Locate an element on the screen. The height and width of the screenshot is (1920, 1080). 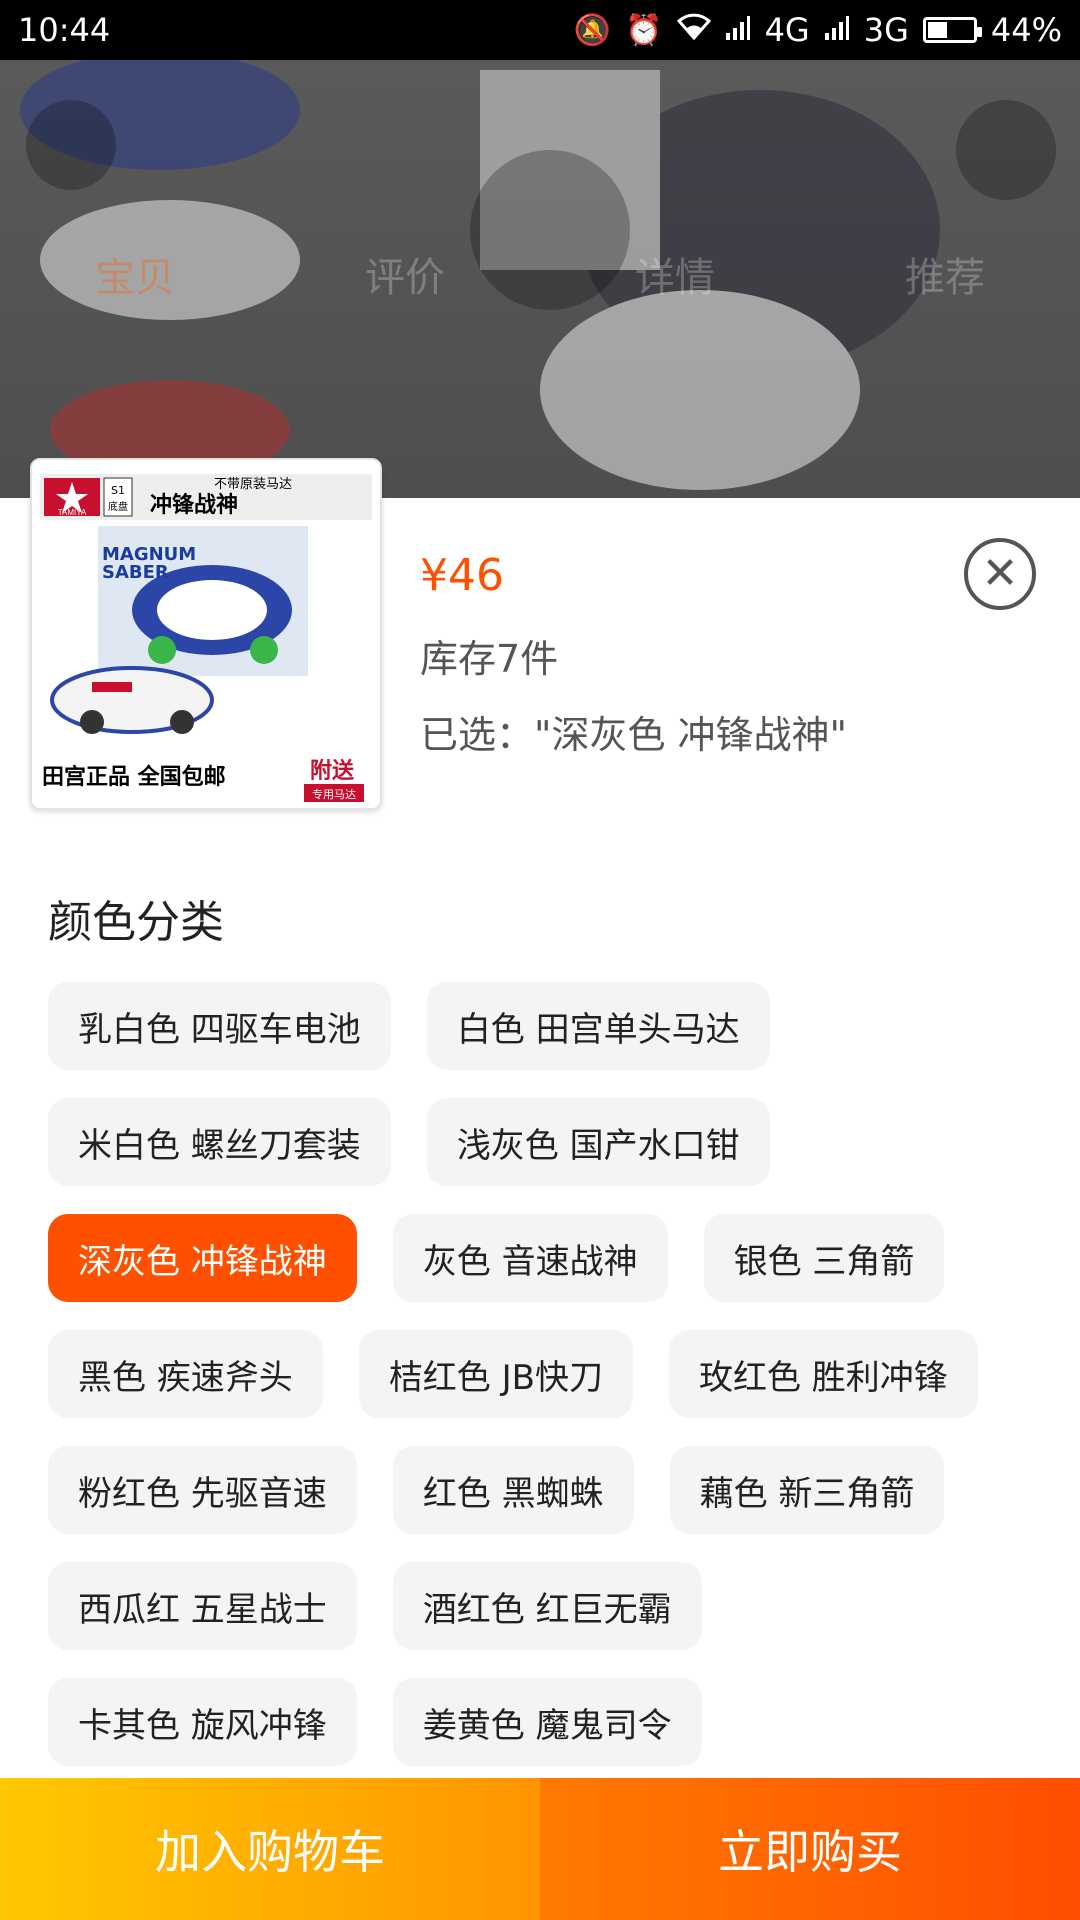
svg-text: S1 is located at coordinates (118, 490).